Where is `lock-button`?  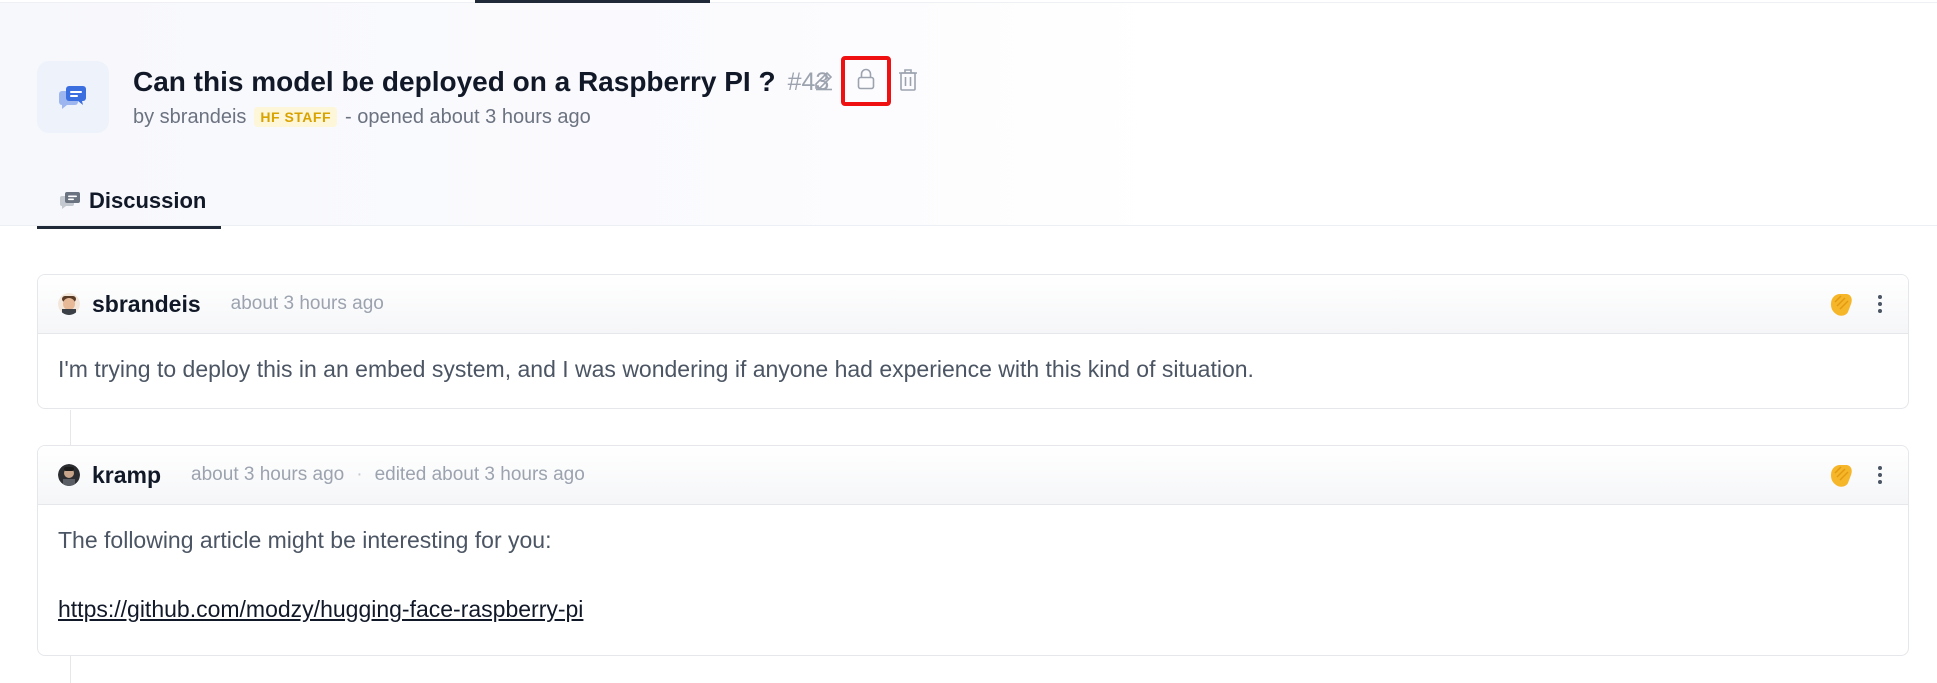 lock-button is located at coordinates (866, 81).